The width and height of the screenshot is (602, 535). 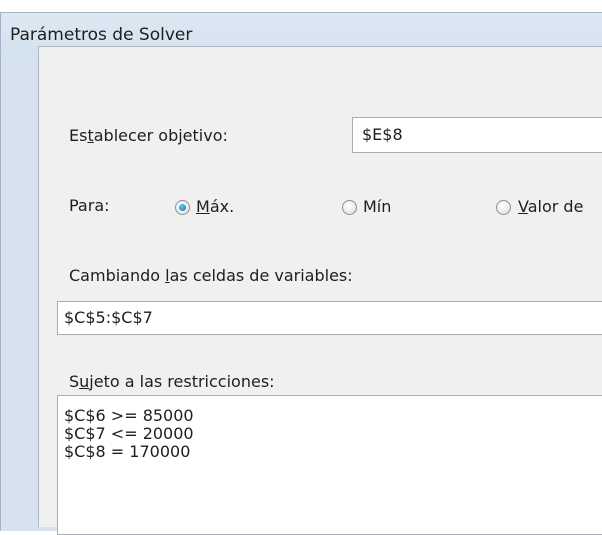 I want to click on to-label: Para:, so click(x=89, y=205).